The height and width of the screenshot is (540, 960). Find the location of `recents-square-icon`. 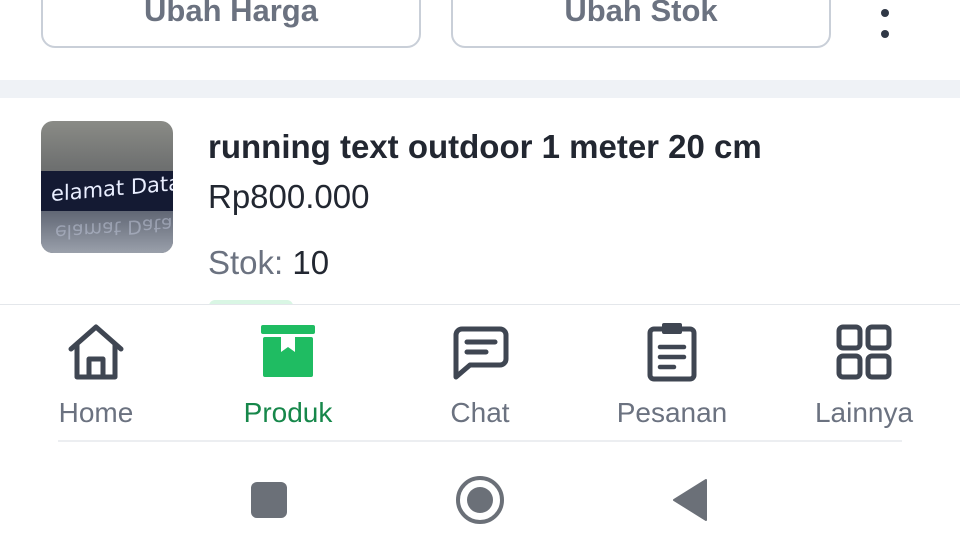

recents-square-icon is located at coordinates (269, 500).